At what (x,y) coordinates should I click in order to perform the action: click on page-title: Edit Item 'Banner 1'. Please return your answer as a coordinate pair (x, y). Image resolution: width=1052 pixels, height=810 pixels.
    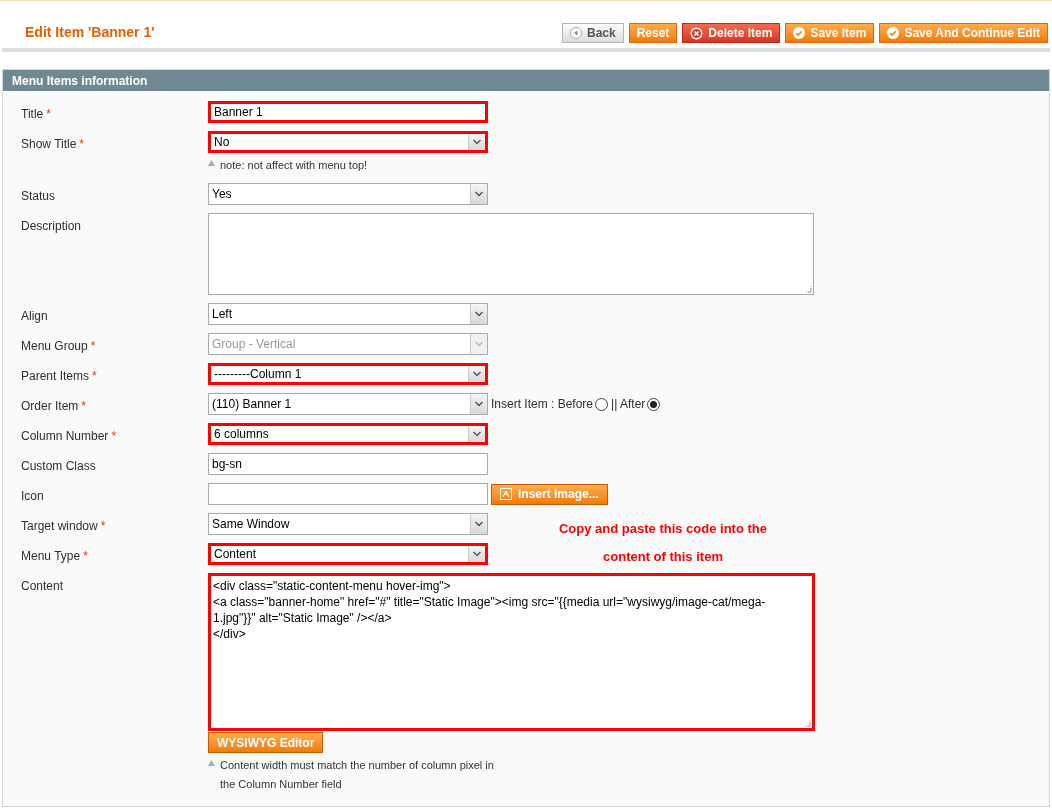
    Looking at the image, I should click on (90, 32).